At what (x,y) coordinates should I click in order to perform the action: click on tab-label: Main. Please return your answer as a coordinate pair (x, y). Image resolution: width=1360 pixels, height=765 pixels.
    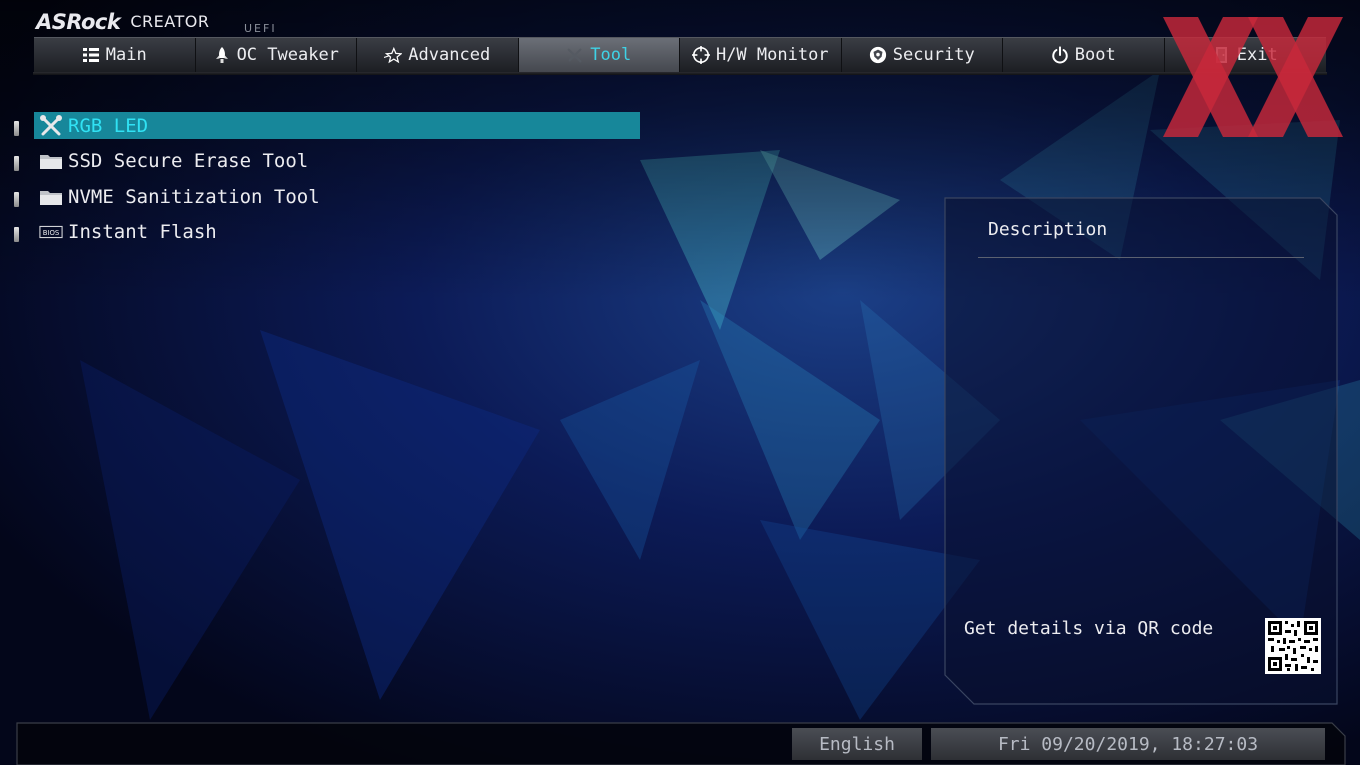
    Looking at the image, I should click on (126, 55).